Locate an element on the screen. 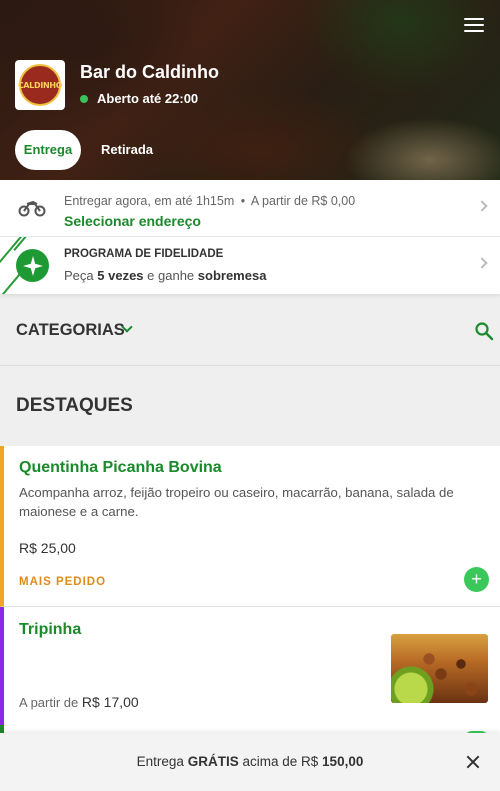 The width and height of the screenshot is (500, 791). banner-middle: acima de R$ is located at coordinates (280, 761).